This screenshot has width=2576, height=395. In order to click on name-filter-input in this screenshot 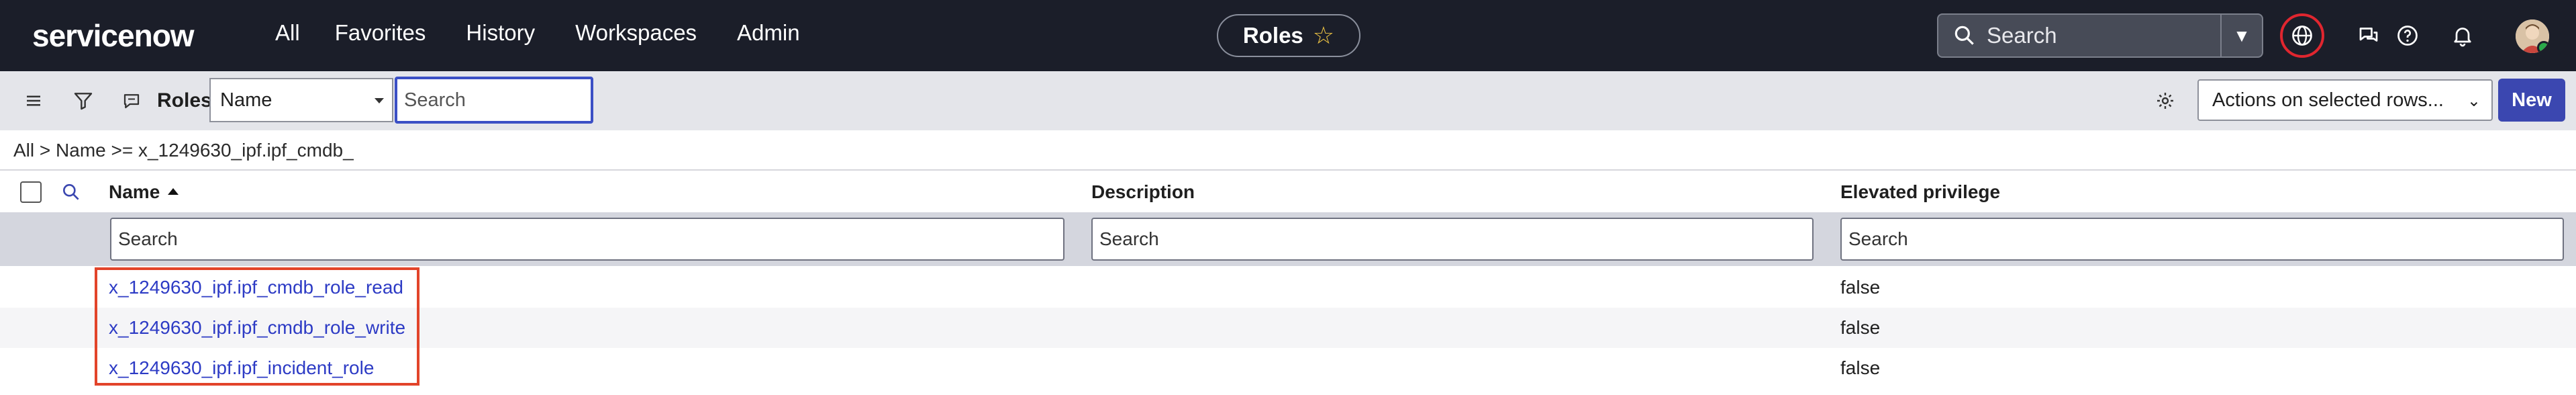, I will do `click(587, 239)`.